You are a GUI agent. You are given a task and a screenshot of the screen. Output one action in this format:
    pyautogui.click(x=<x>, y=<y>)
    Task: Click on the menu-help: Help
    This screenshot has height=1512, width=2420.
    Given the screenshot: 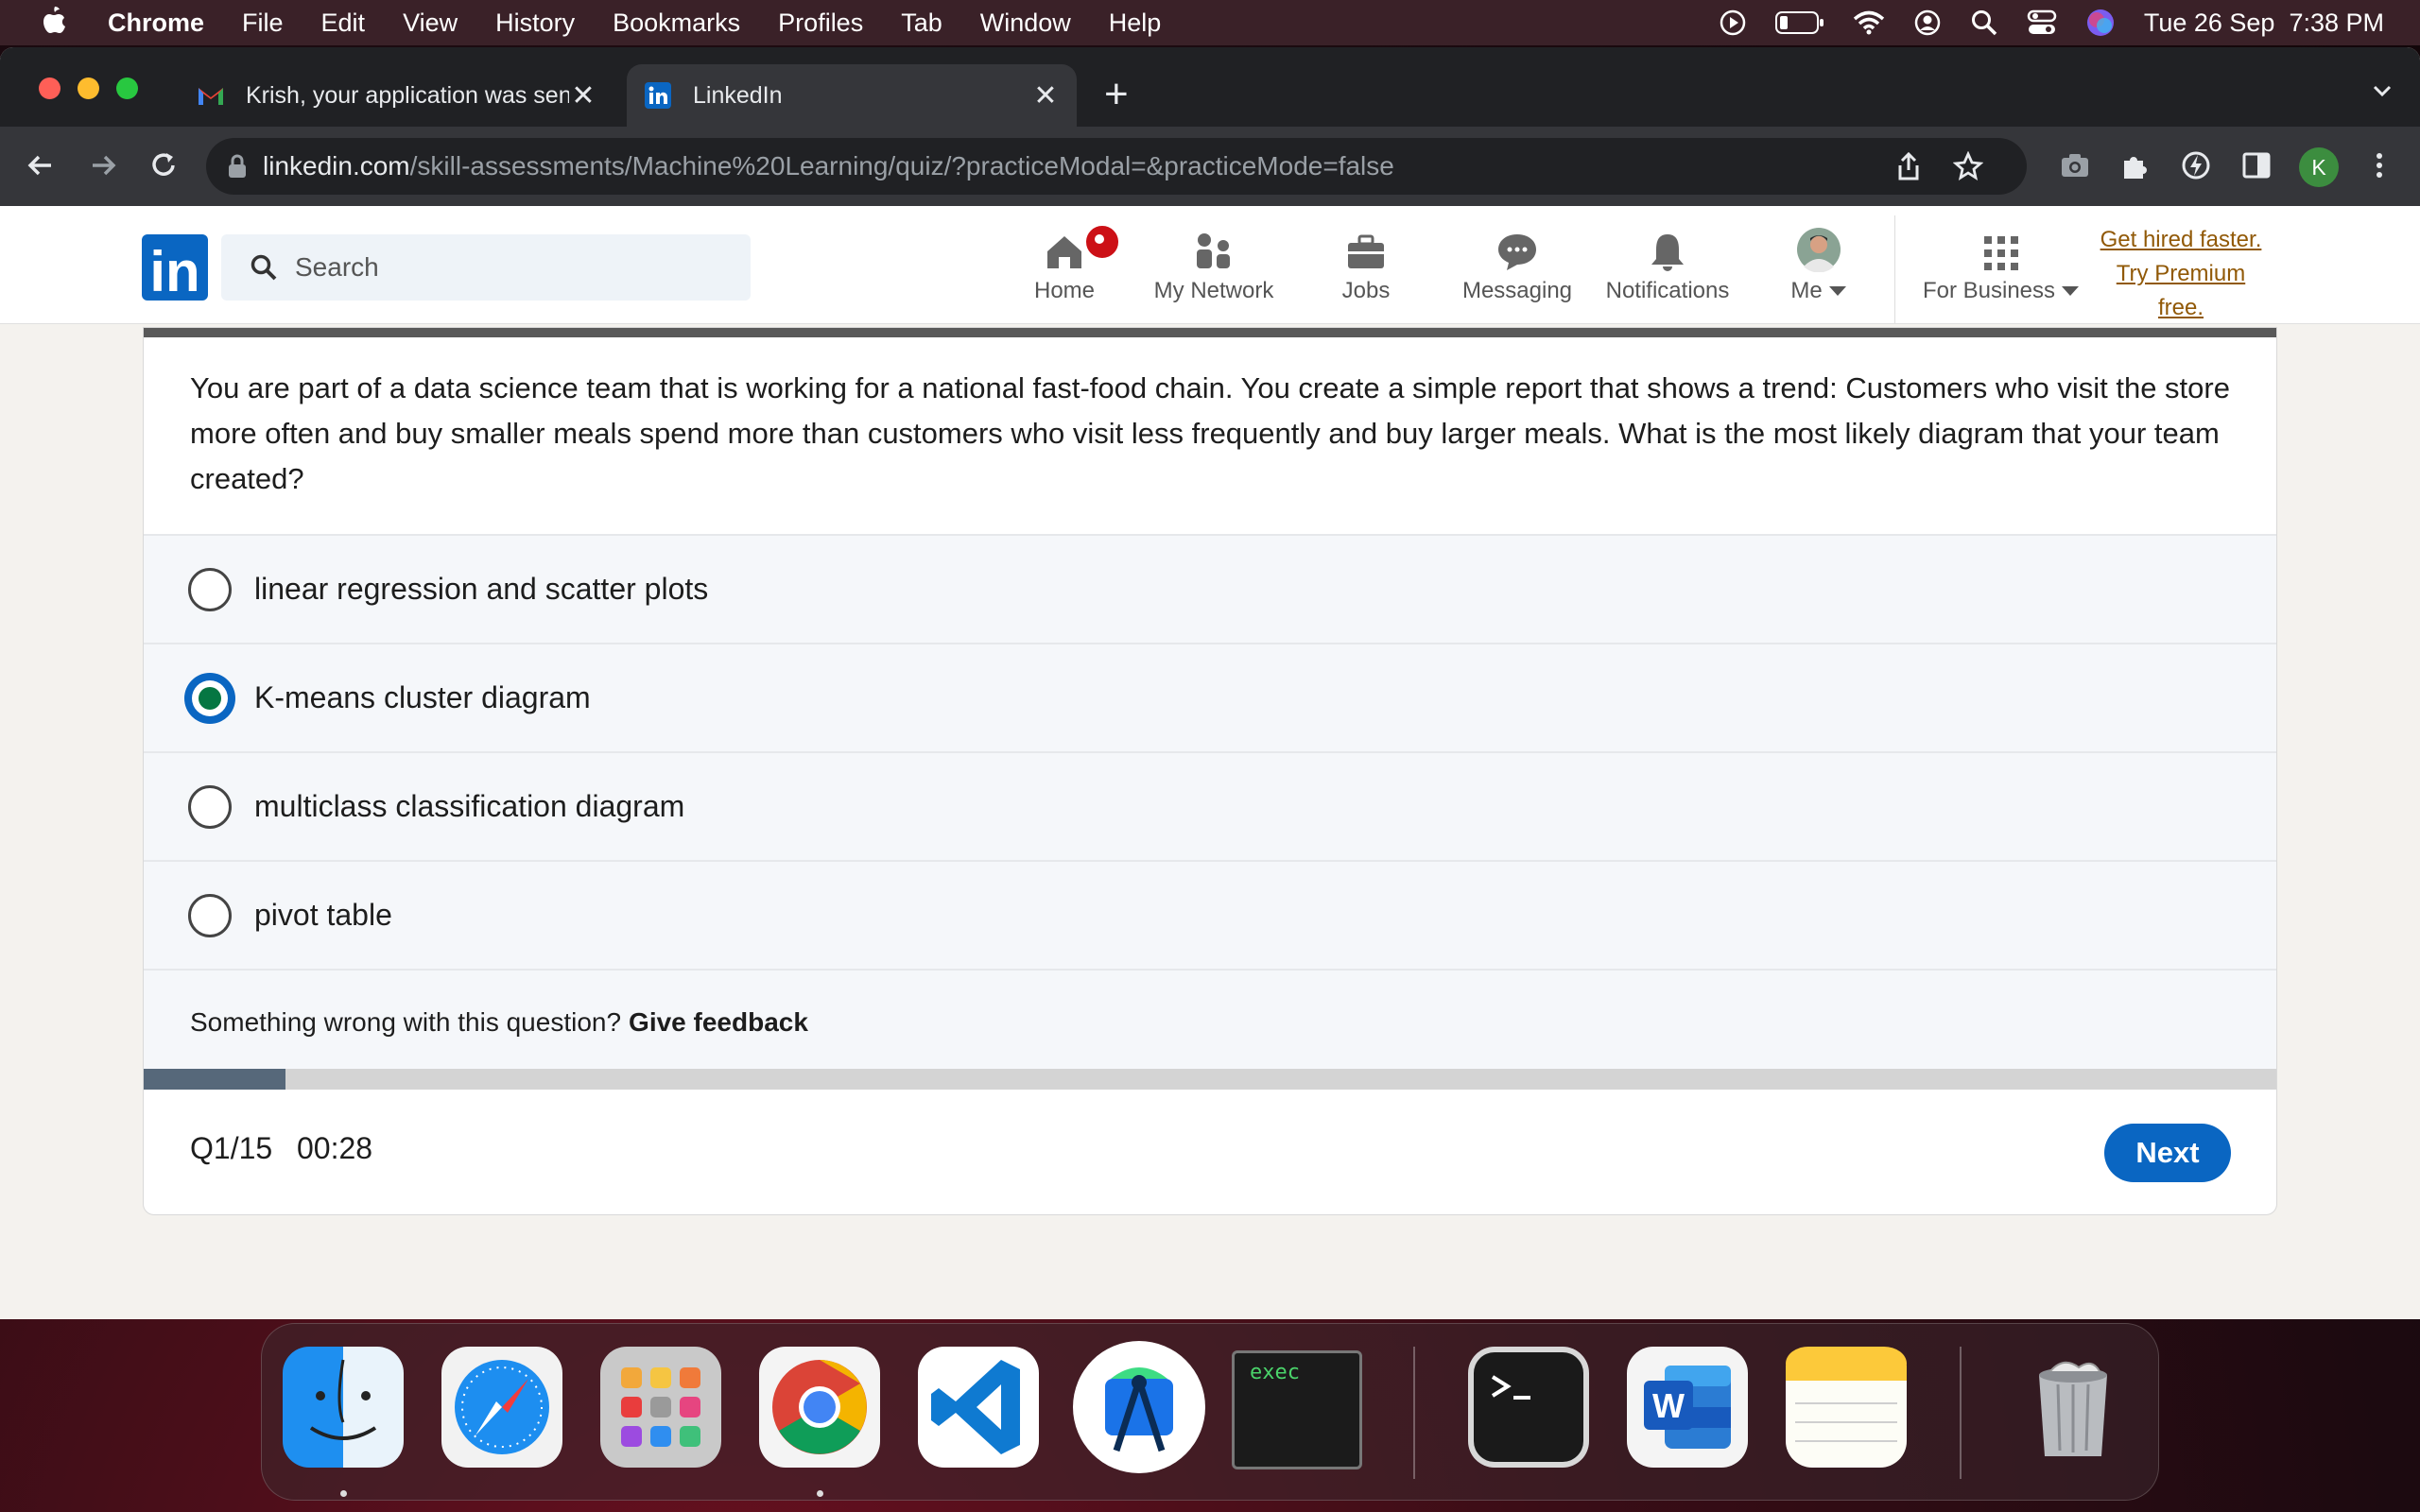 What is the action you would take?
    pyautogui.click(x=1135, y=23)
    